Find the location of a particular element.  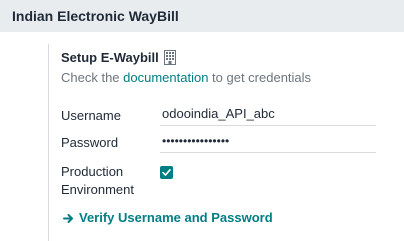

setting-title-row: Setup E-Waybill is located at coordinates (118, 57).